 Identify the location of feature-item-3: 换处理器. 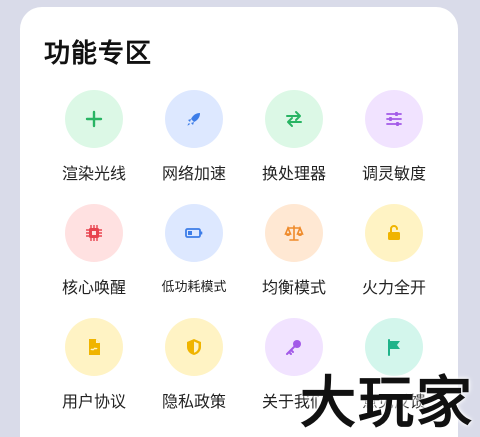
(294, 137).